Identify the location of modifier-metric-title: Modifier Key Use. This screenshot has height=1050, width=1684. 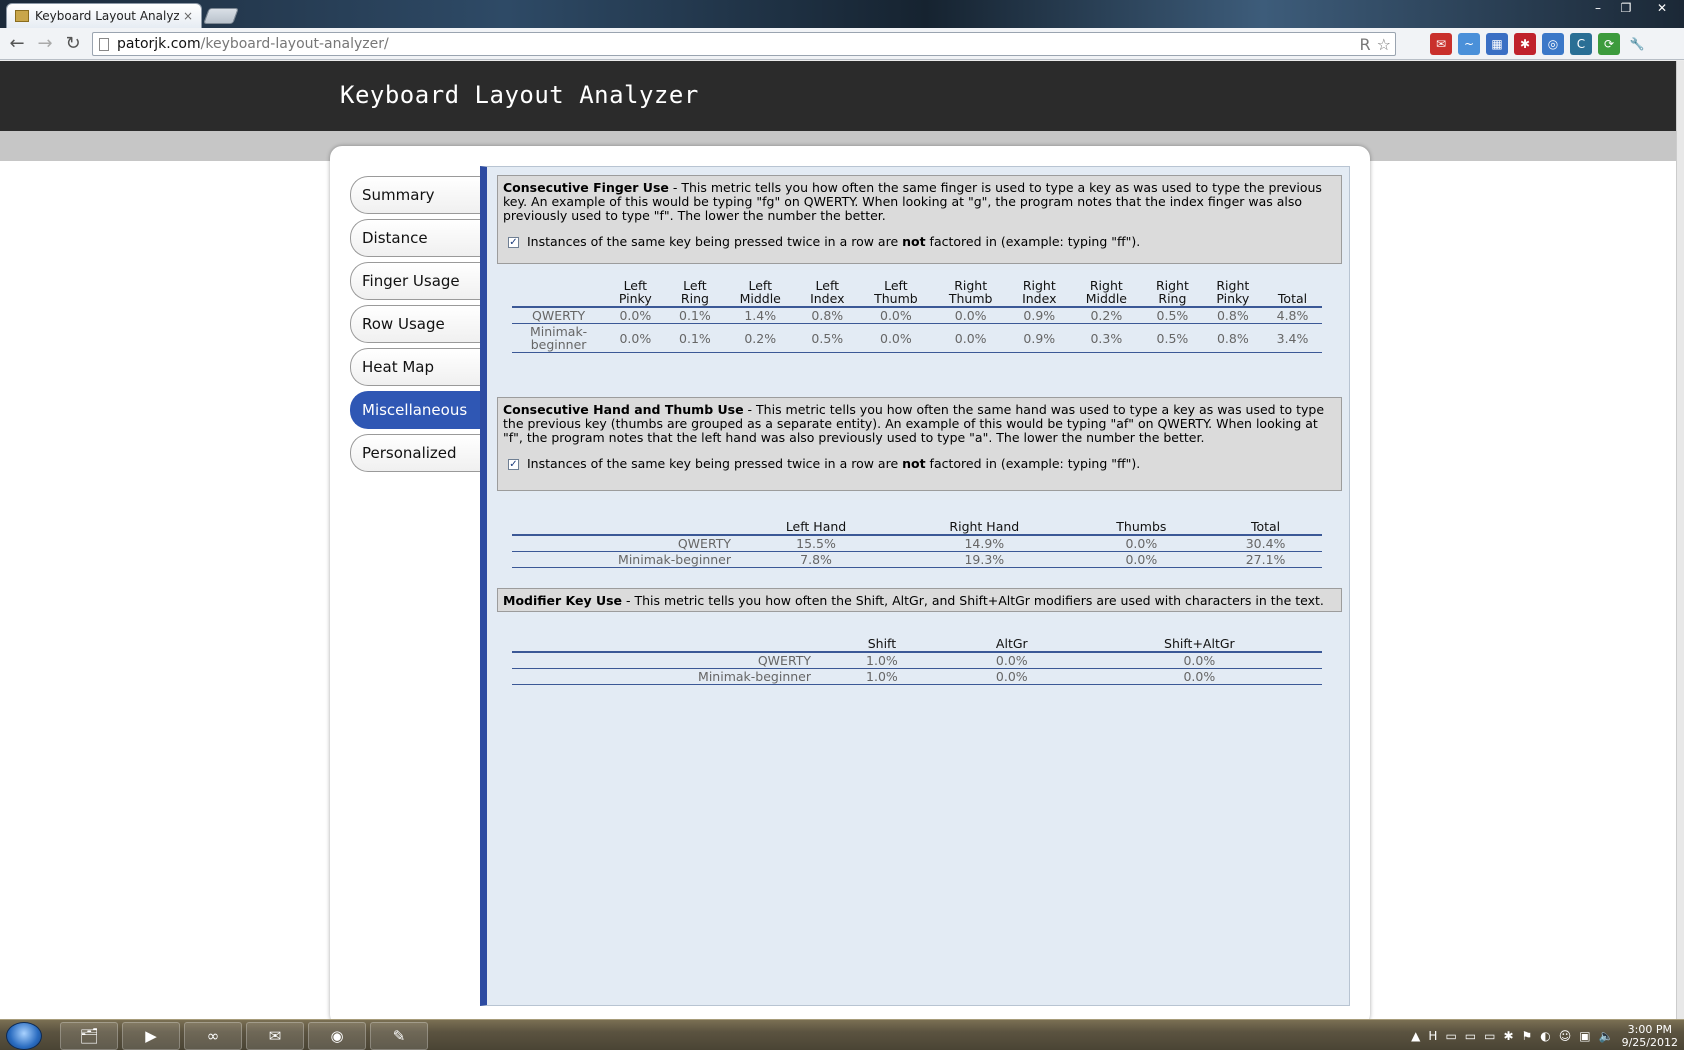
(563, 600).